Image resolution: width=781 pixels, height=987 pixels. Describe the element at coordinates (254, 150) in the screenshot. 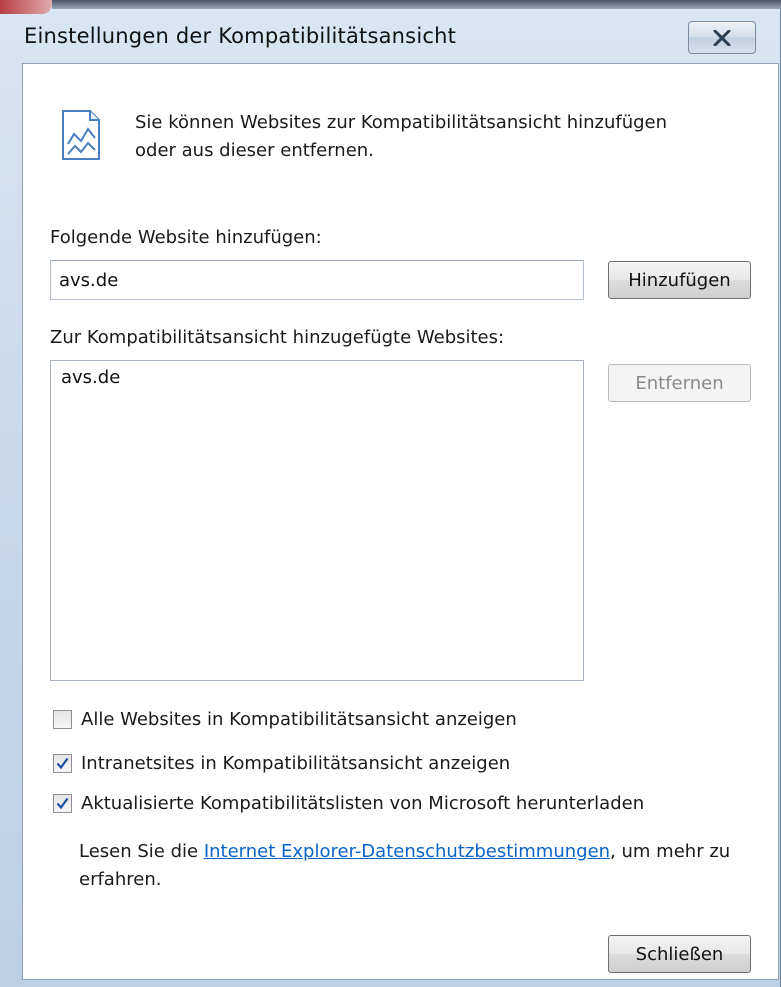

I see `info-text-line-2: oder aus dieser entfernen.` at that location.